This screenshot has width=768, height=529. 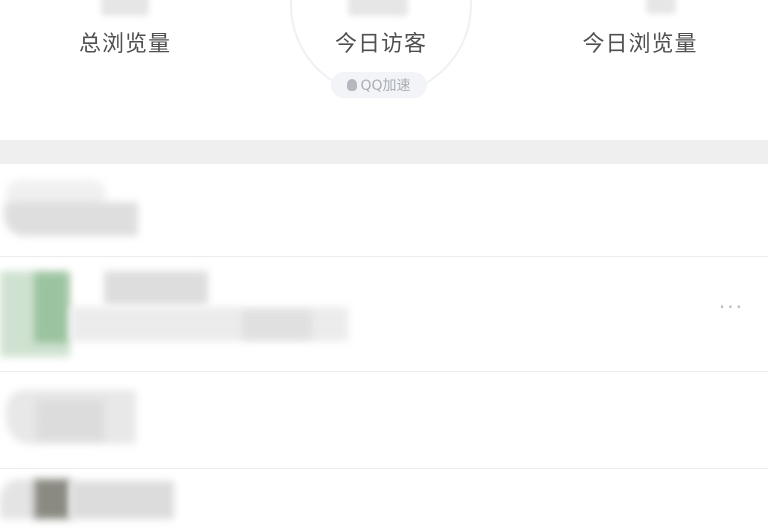 I want to click on today-visitors-label: 今日访客, so click(x=380, y=44).